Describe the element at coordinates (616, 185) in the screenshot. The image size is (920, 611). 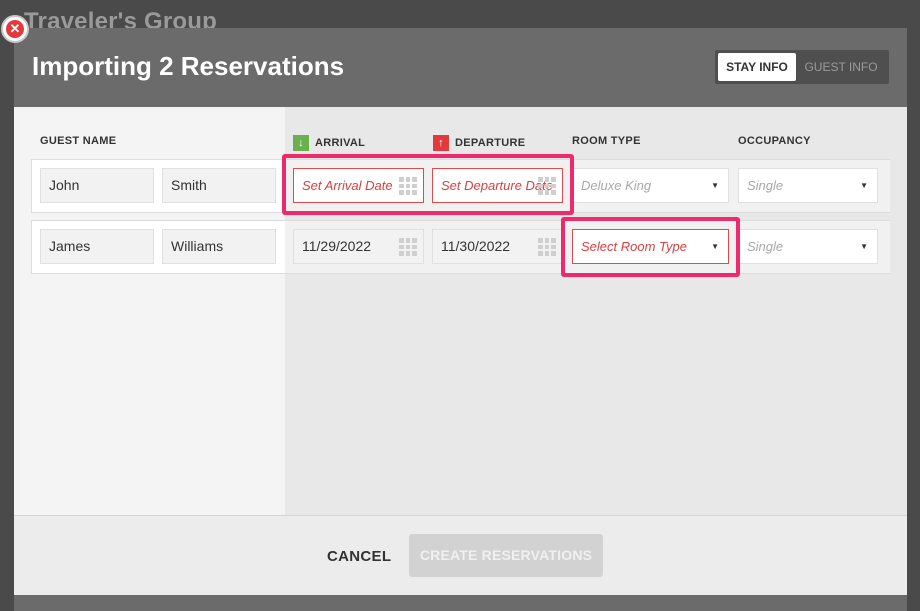
I see `room-type-value: Deluxe King` at that location.